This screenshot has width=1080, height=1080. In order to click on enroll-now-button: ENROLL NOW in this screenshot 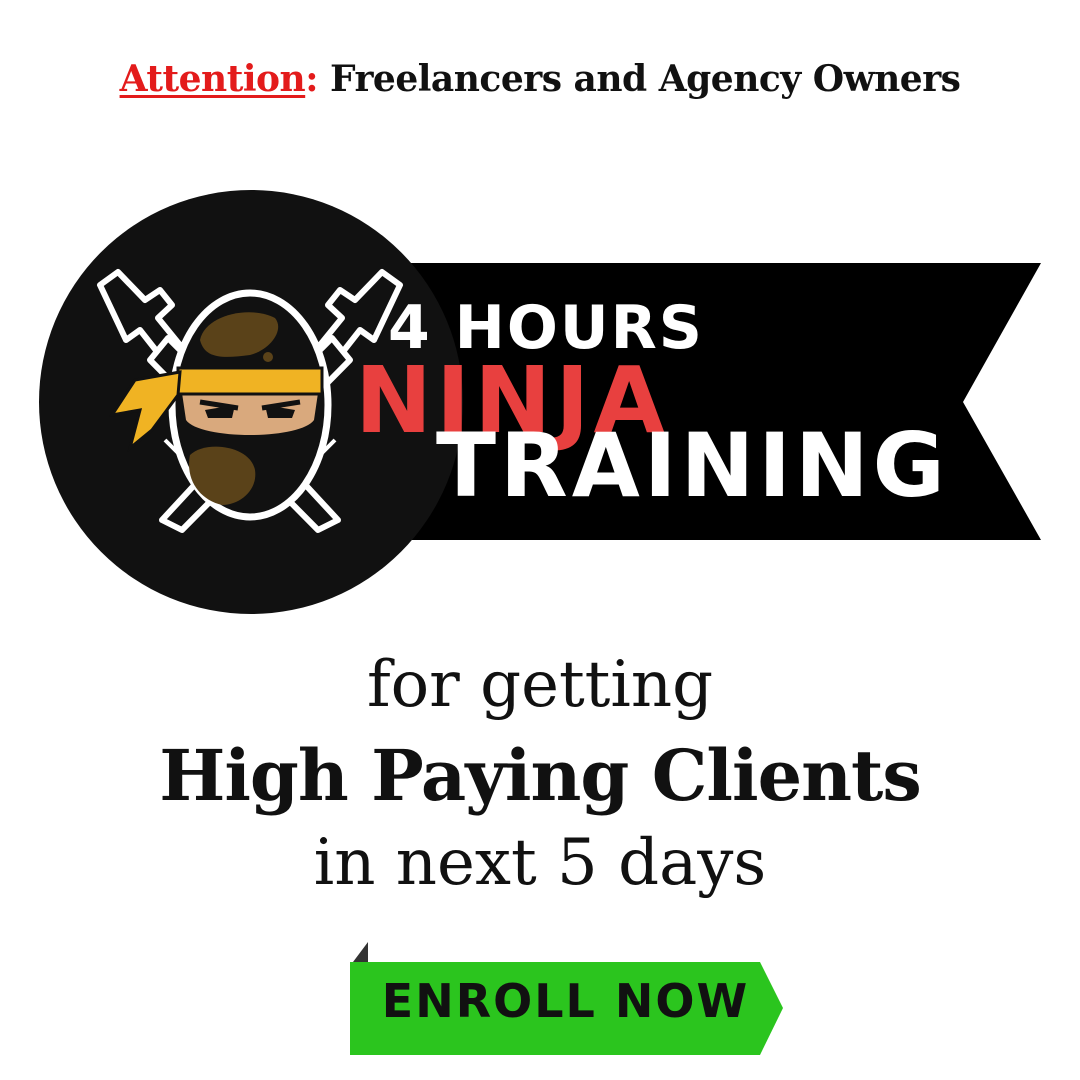, I will do `click(568, 1000)`.